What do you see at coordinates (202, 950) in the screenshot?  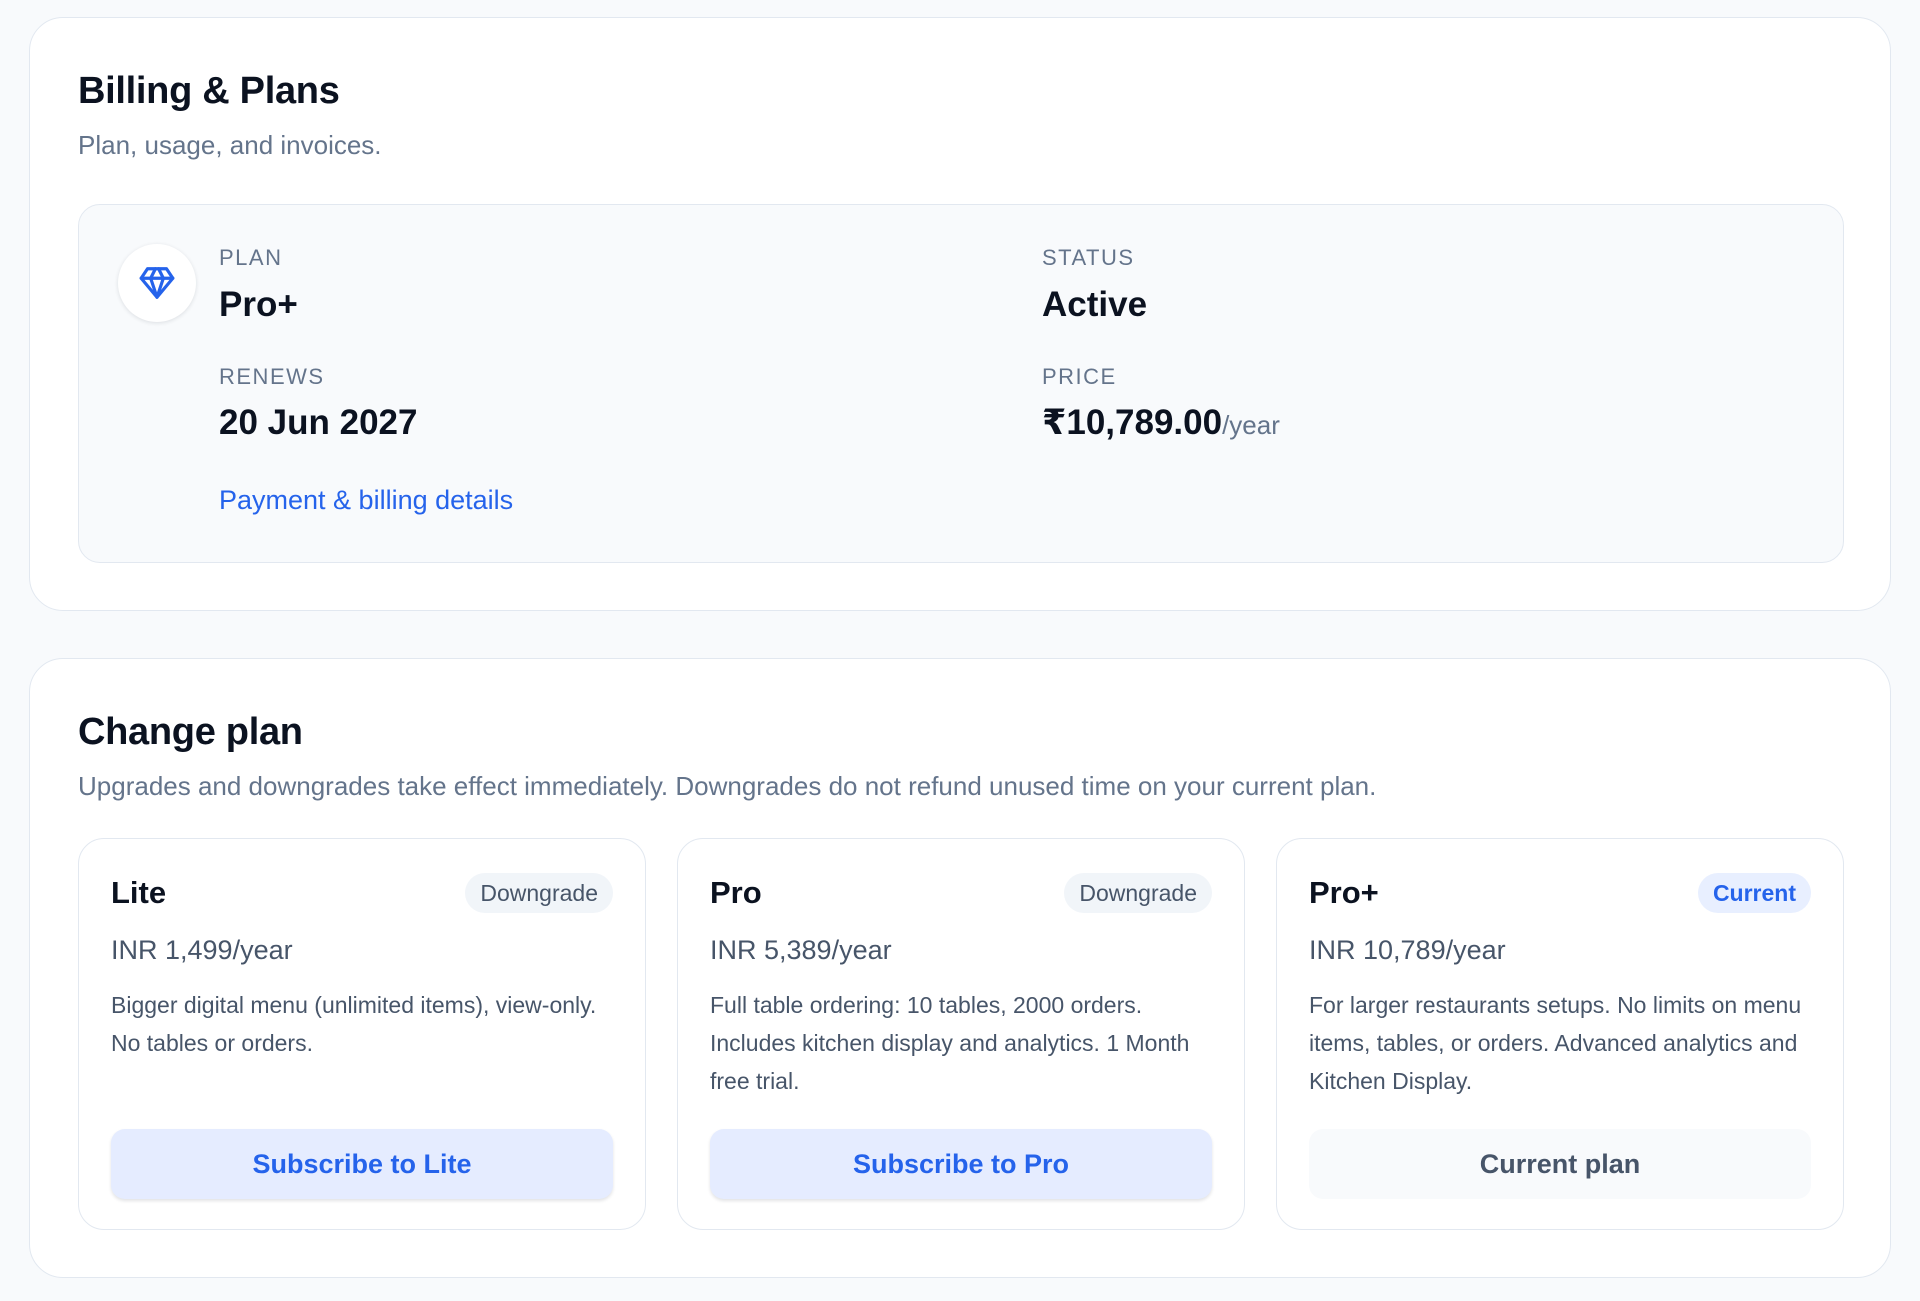 I see `plan-price: INR 1,499/year` at bounding box center [202, 950].